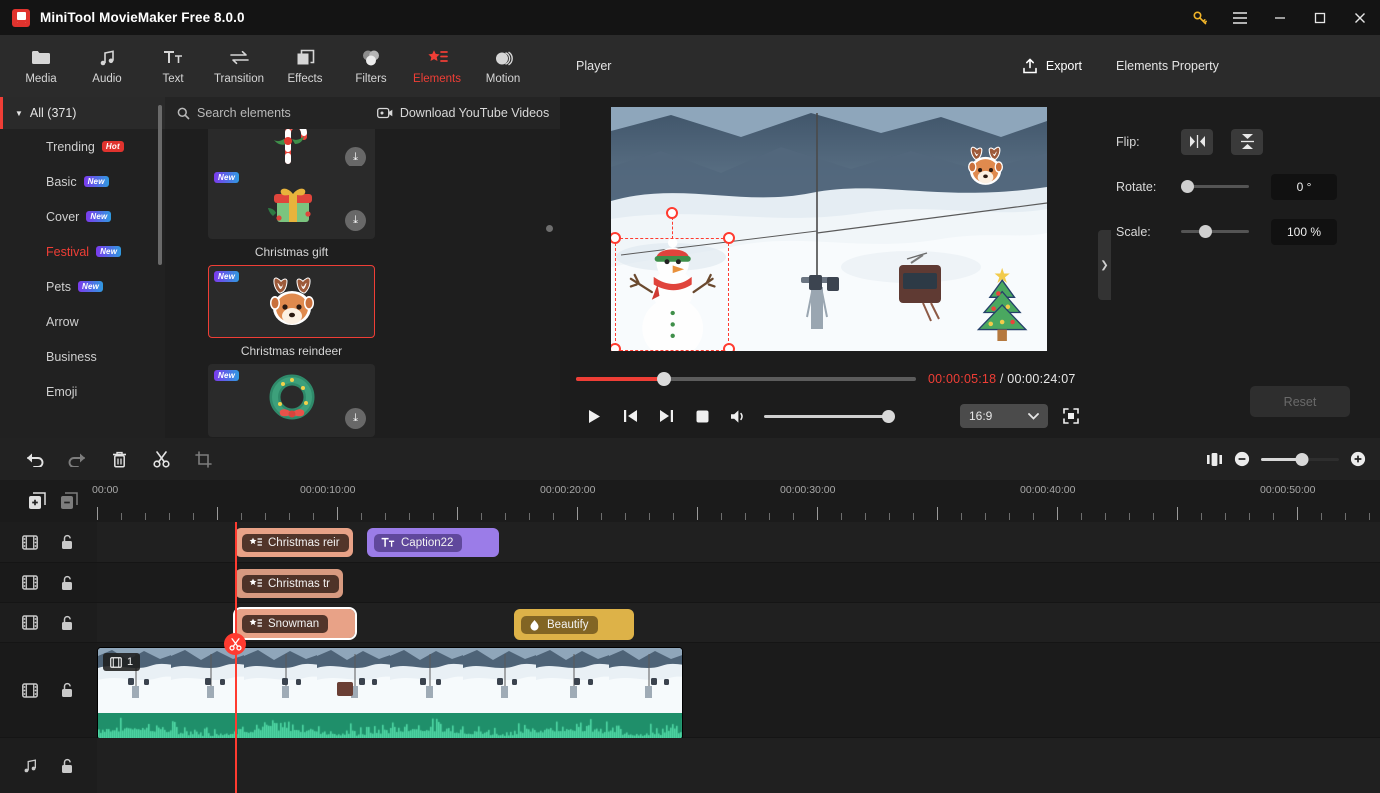 Image resolution: width=1380 pixels, height=793 pixels. Describe the element at coordinates (30, 766) in the screenshot. I see `music-note-icon` at that location.